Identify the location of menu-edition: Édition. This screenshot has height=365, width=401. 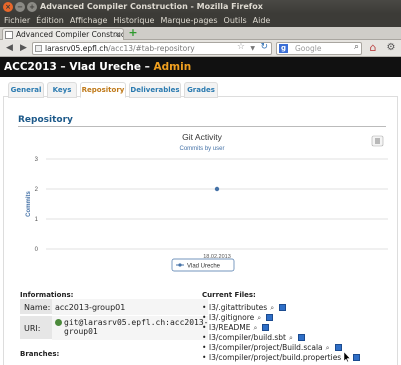
(50, 20).